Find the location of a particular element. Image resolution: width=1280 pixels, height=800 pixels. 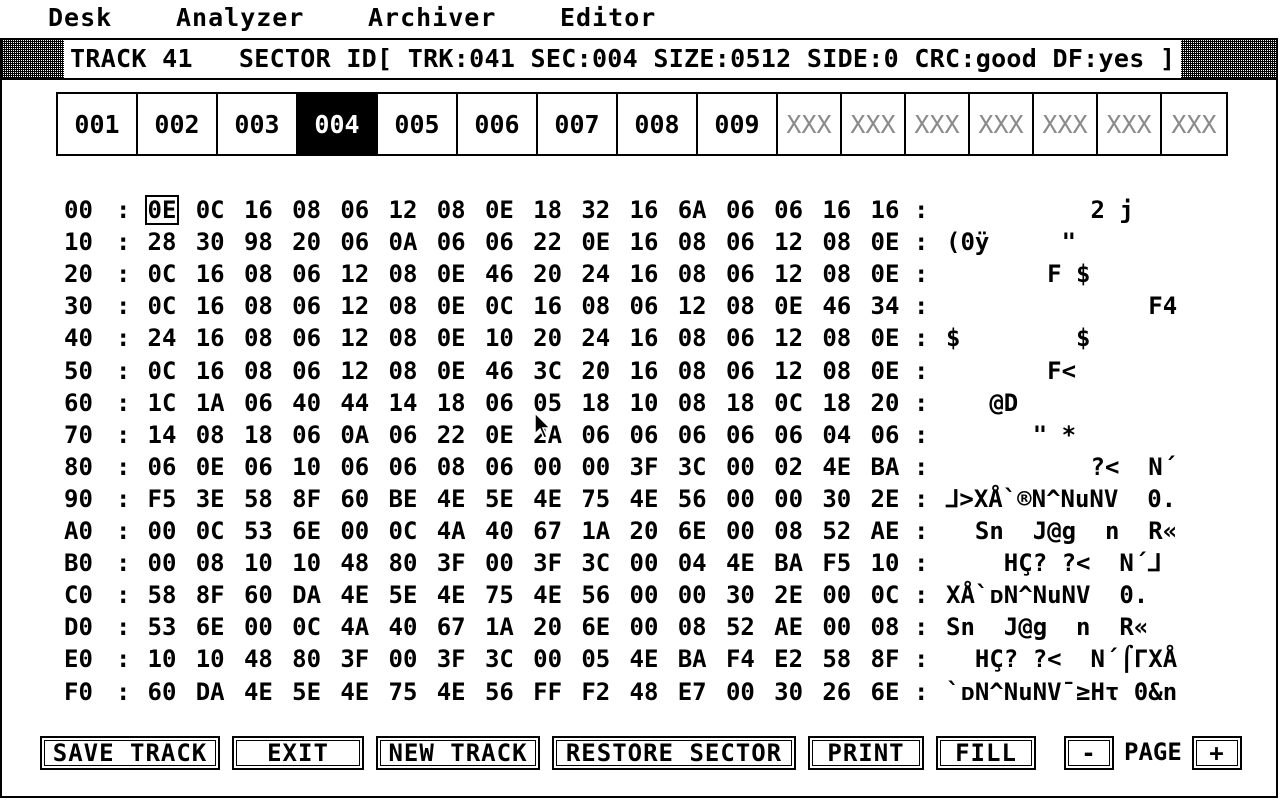

hex-byte: 18 is located at coordinates (258, 435).